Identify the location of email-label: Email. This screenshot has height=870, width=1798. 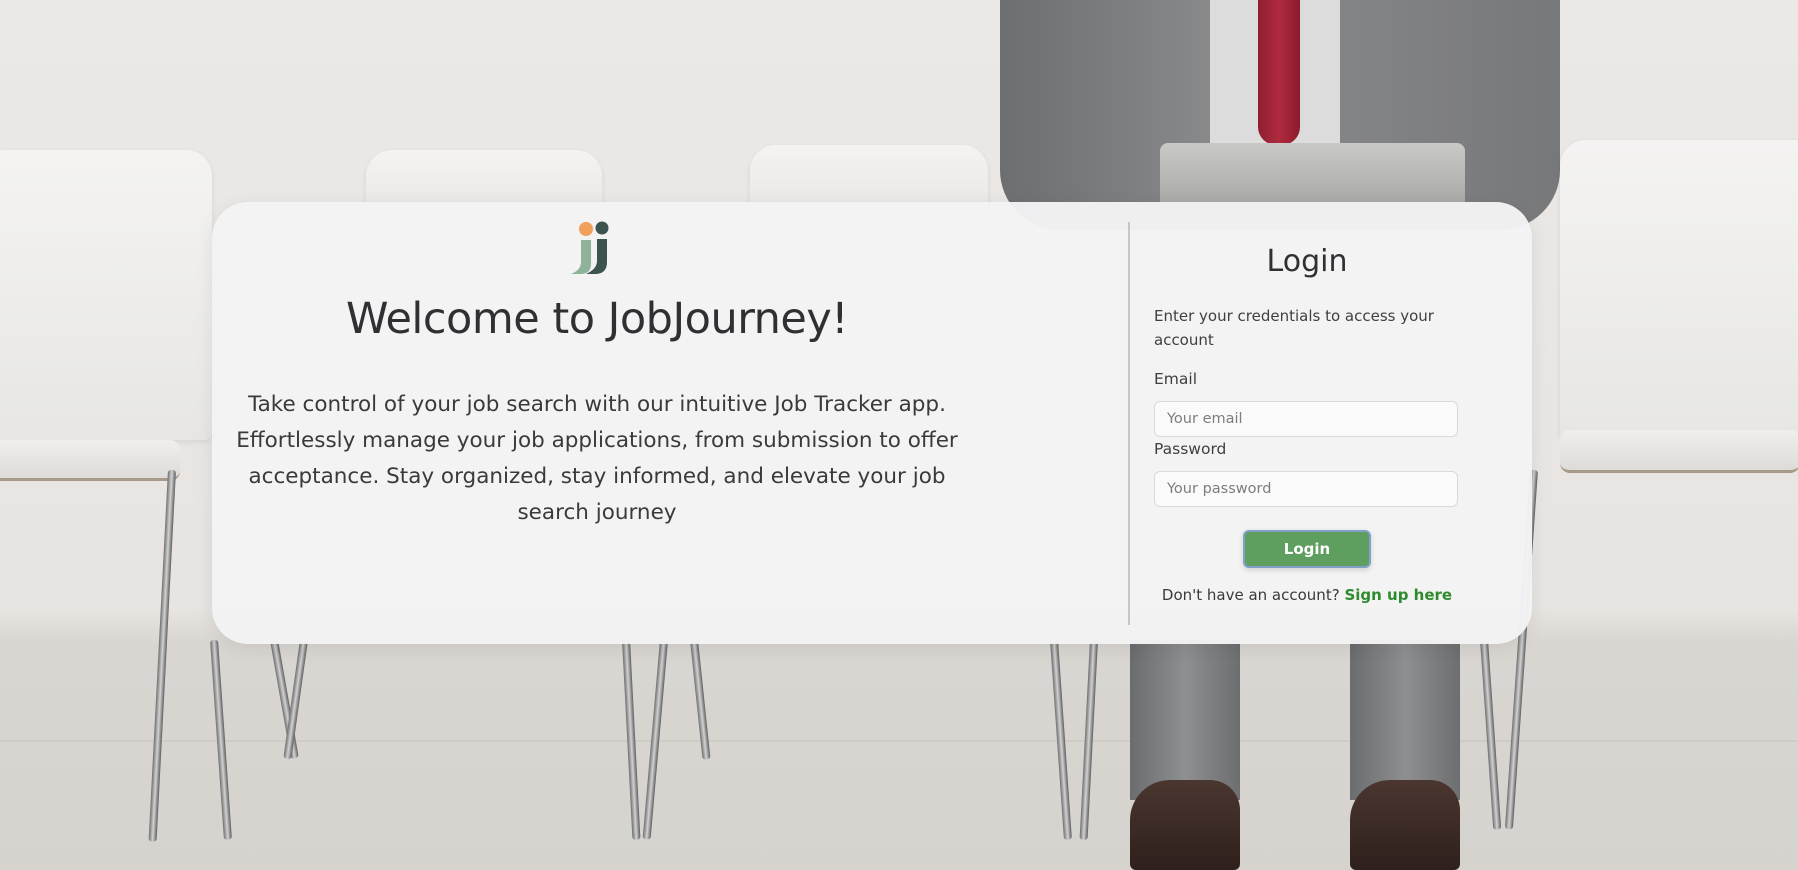
(1176, 379).